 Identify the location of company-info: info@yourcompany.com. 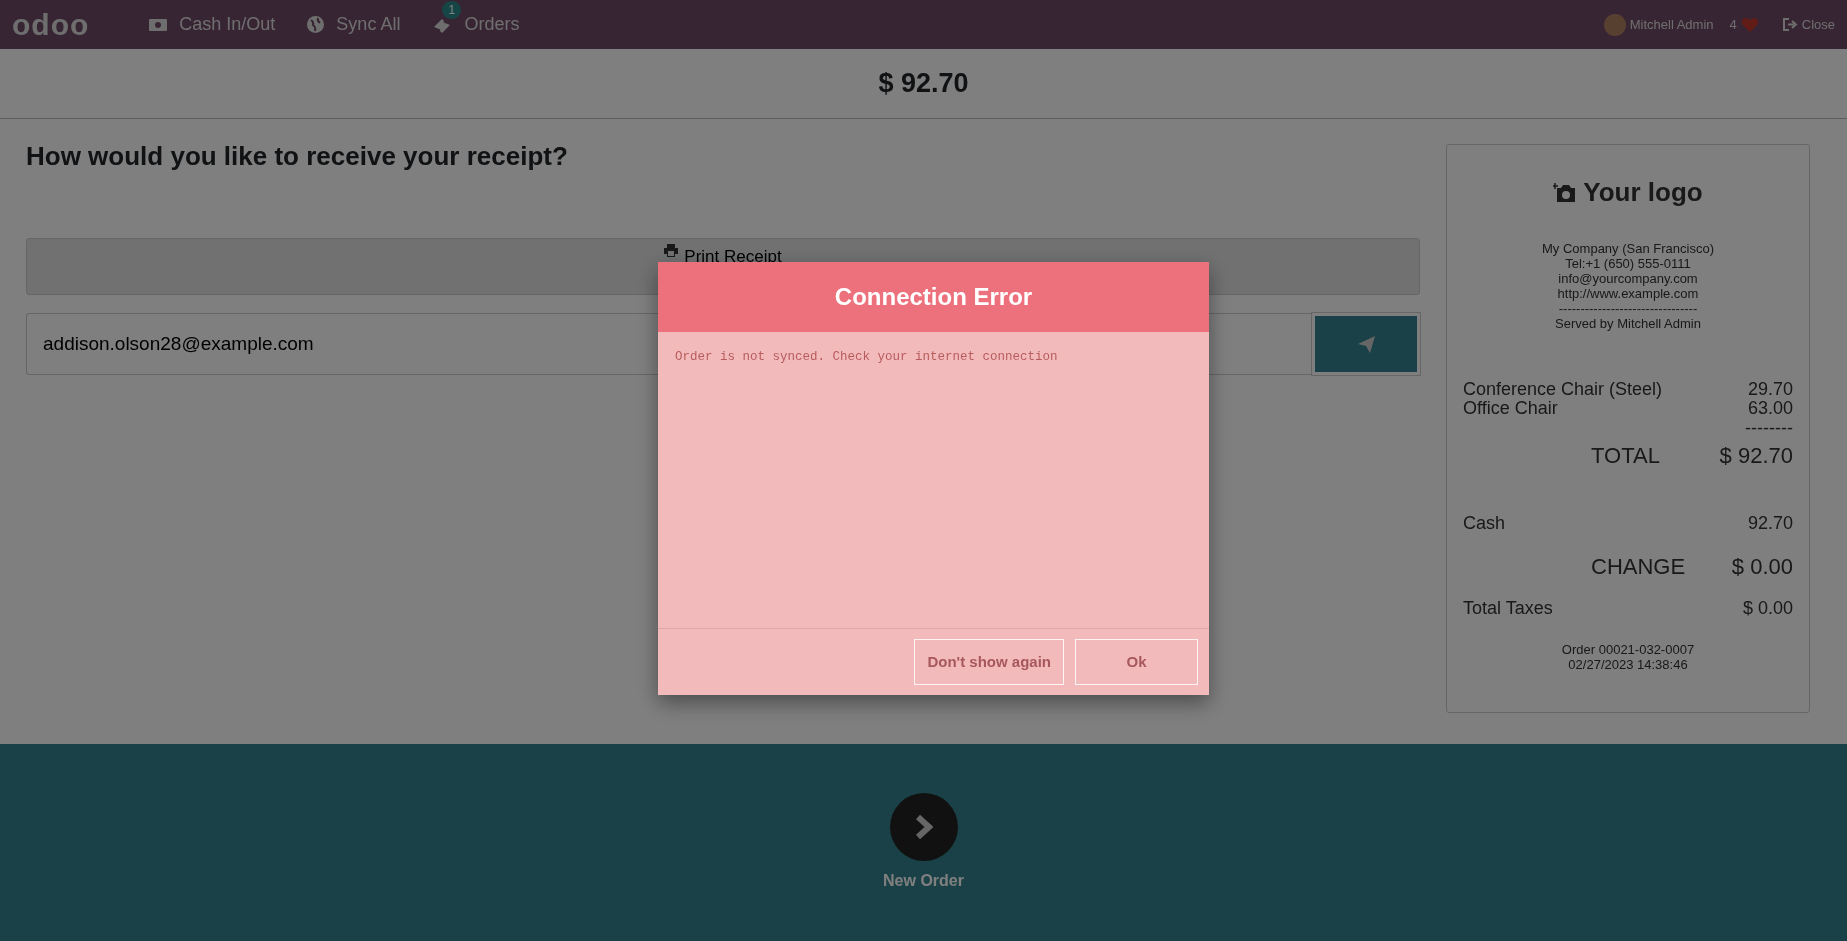
(1628, 279).